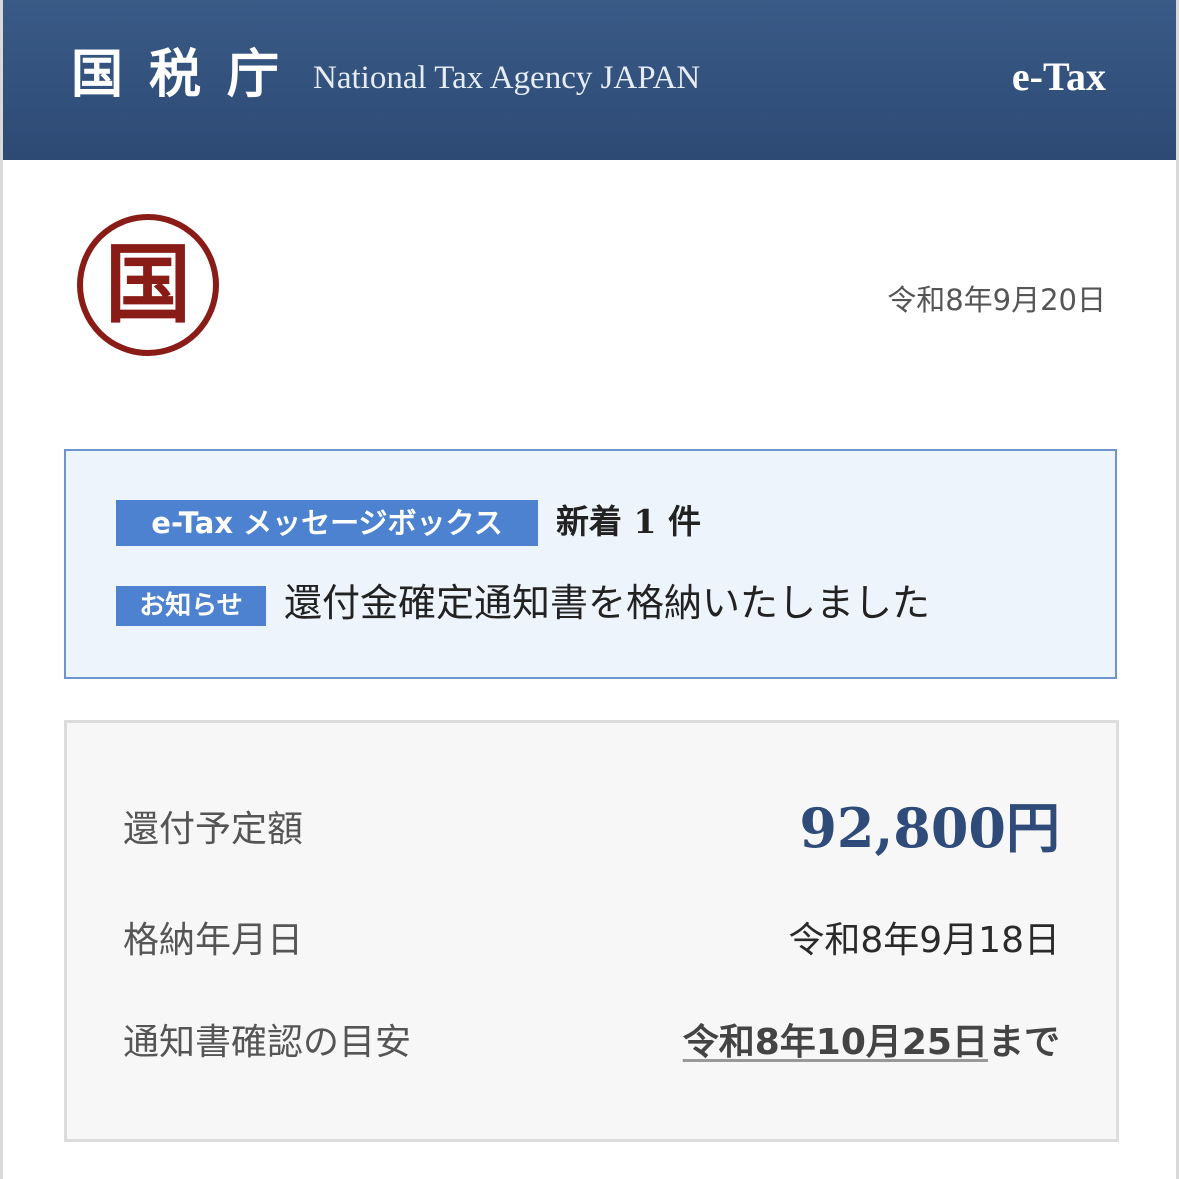 The height and width of the screenshot is (1179, 1179). Describe the element at coordinates (996, 300) in the screenshot. I see `issue-date: 令和8年9月20日` at that location.